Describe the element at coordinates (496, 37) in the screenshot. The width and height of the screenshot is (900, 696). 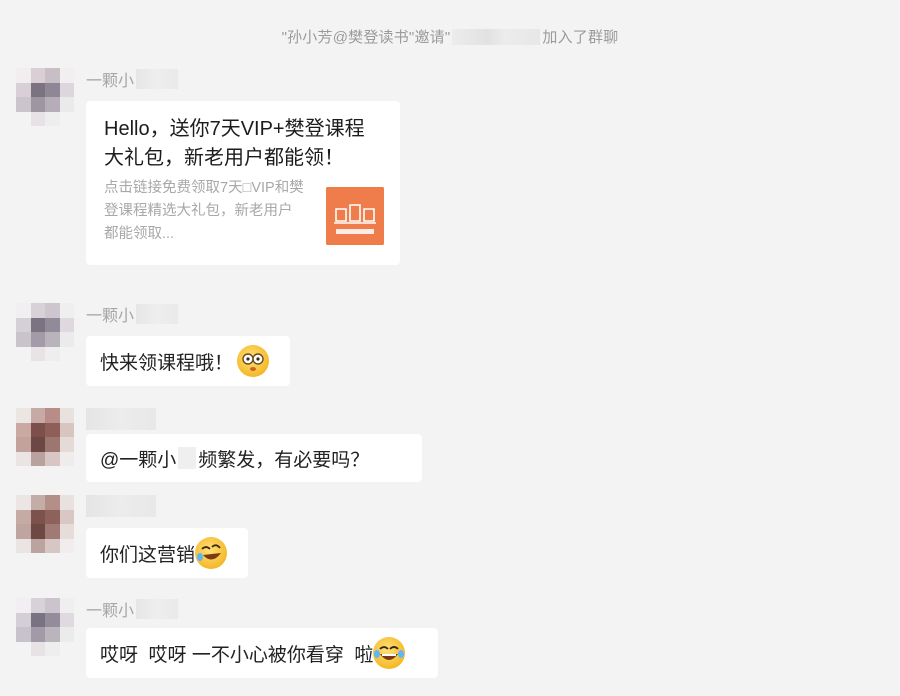
I see `redacted-name` at that location.